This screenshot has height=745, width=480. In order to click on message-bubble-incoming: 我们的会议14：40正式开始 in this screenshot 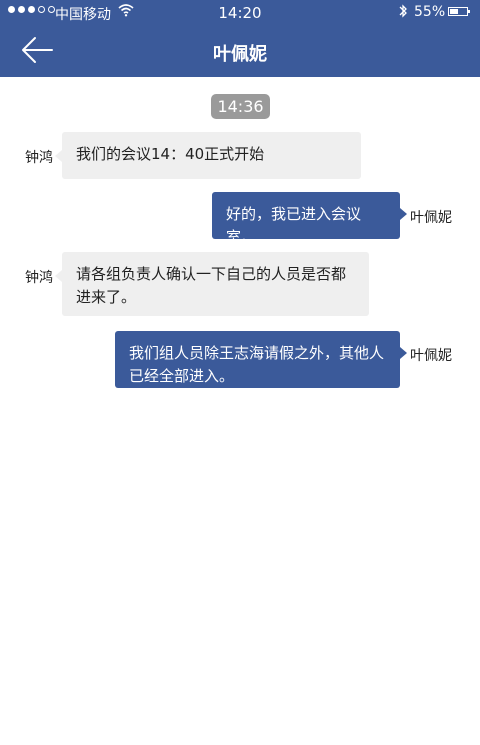, I will do `click(208, 155)`.